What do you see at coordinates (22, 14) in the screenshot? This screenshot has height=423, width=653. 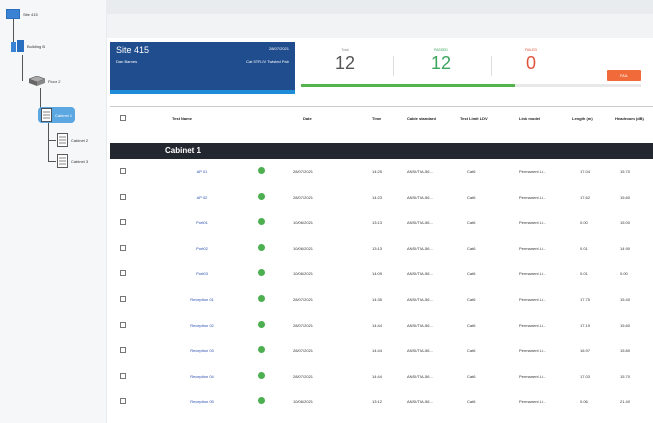 I see `tree-node-site: Site 415` at bounding box center [22, 14].